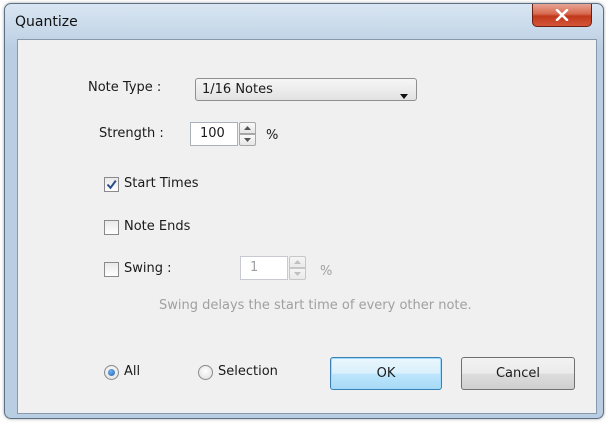 The width and height of the screenshot is (606, 423). I want to click on swing-value: 1, so click(254, 267).